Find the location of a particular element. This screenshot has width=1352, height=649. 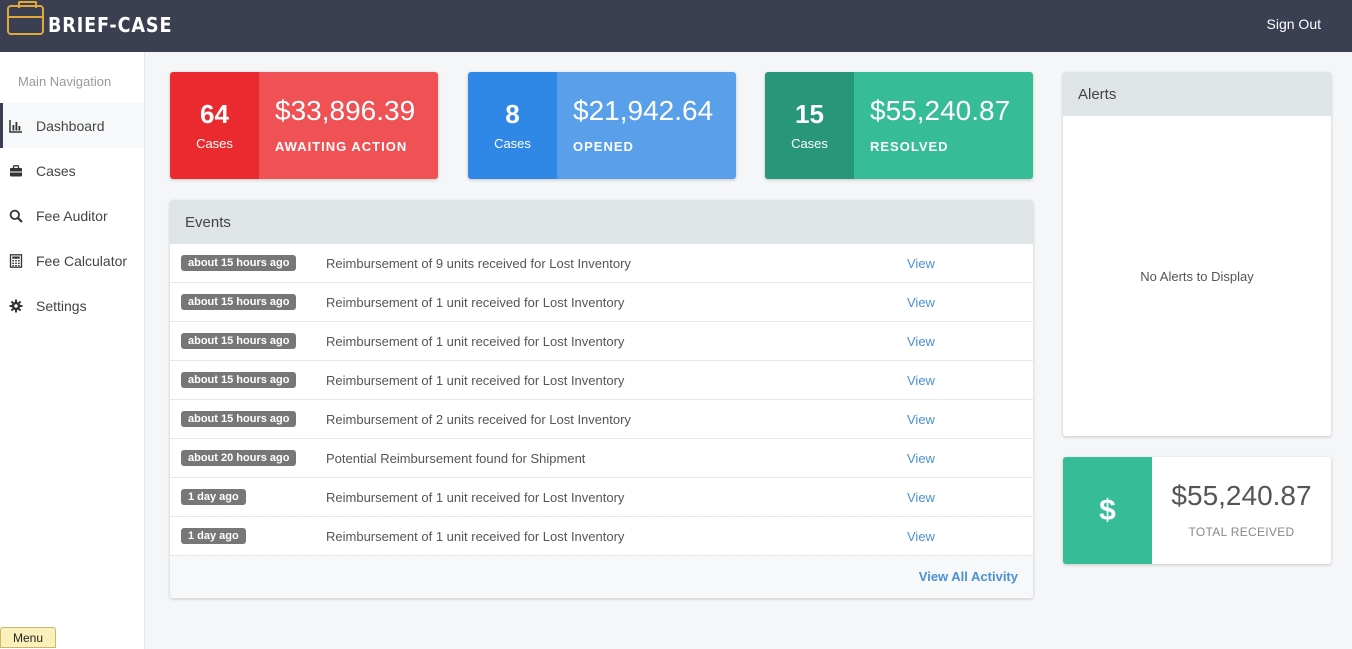

stat-amount: $21,942.64 is located at coordinates (643, 110).